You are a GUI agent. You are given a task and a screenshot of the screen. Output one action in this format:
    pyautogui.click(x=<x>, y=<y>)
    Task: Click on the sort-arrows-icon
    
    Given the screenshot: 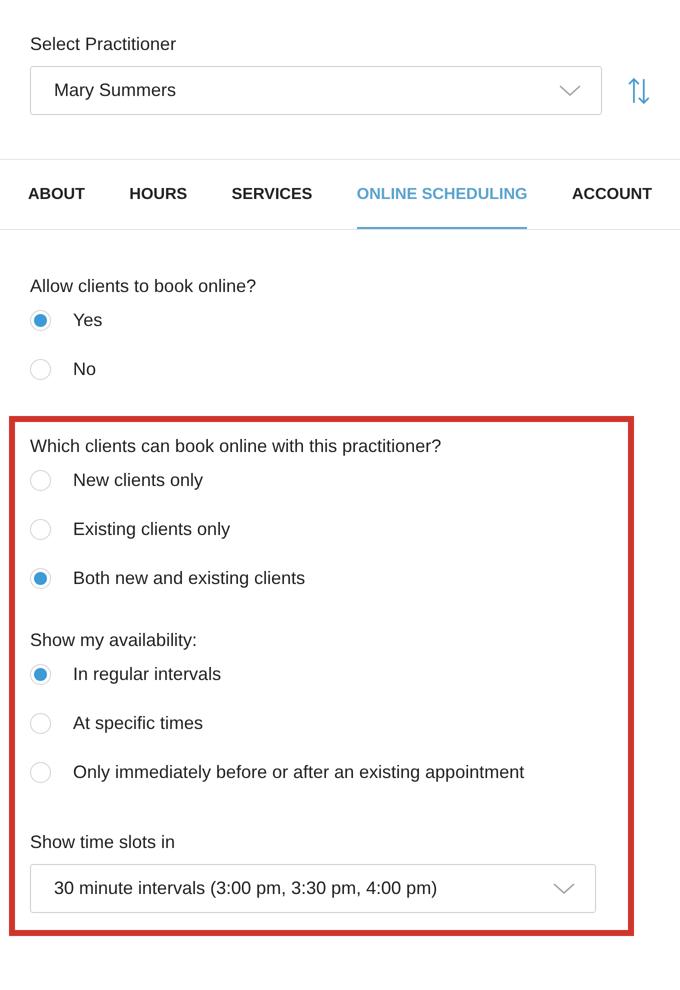 What is the action you would take?
    pyautogui.click(x=639, y=90)
    